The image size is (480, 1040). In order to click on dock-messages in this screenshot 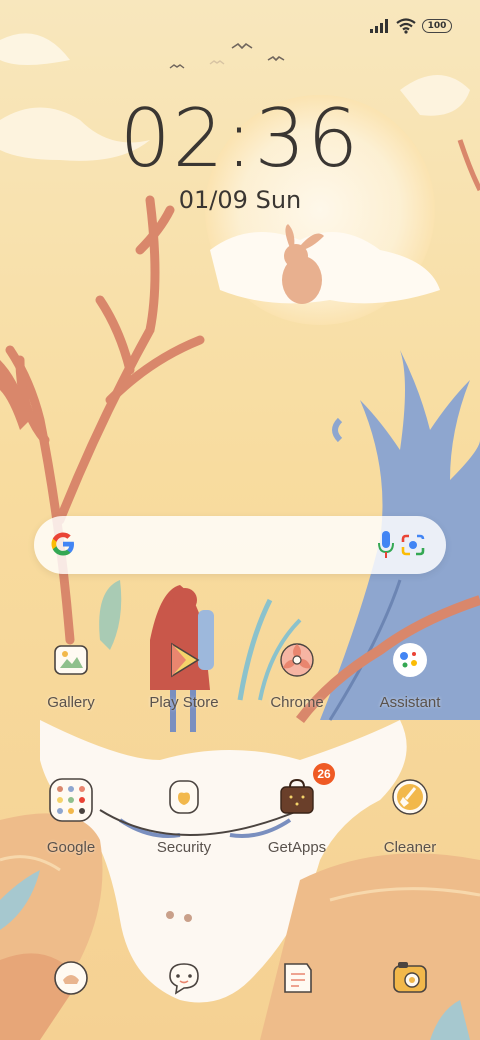, I will do `click(184, 978)`.